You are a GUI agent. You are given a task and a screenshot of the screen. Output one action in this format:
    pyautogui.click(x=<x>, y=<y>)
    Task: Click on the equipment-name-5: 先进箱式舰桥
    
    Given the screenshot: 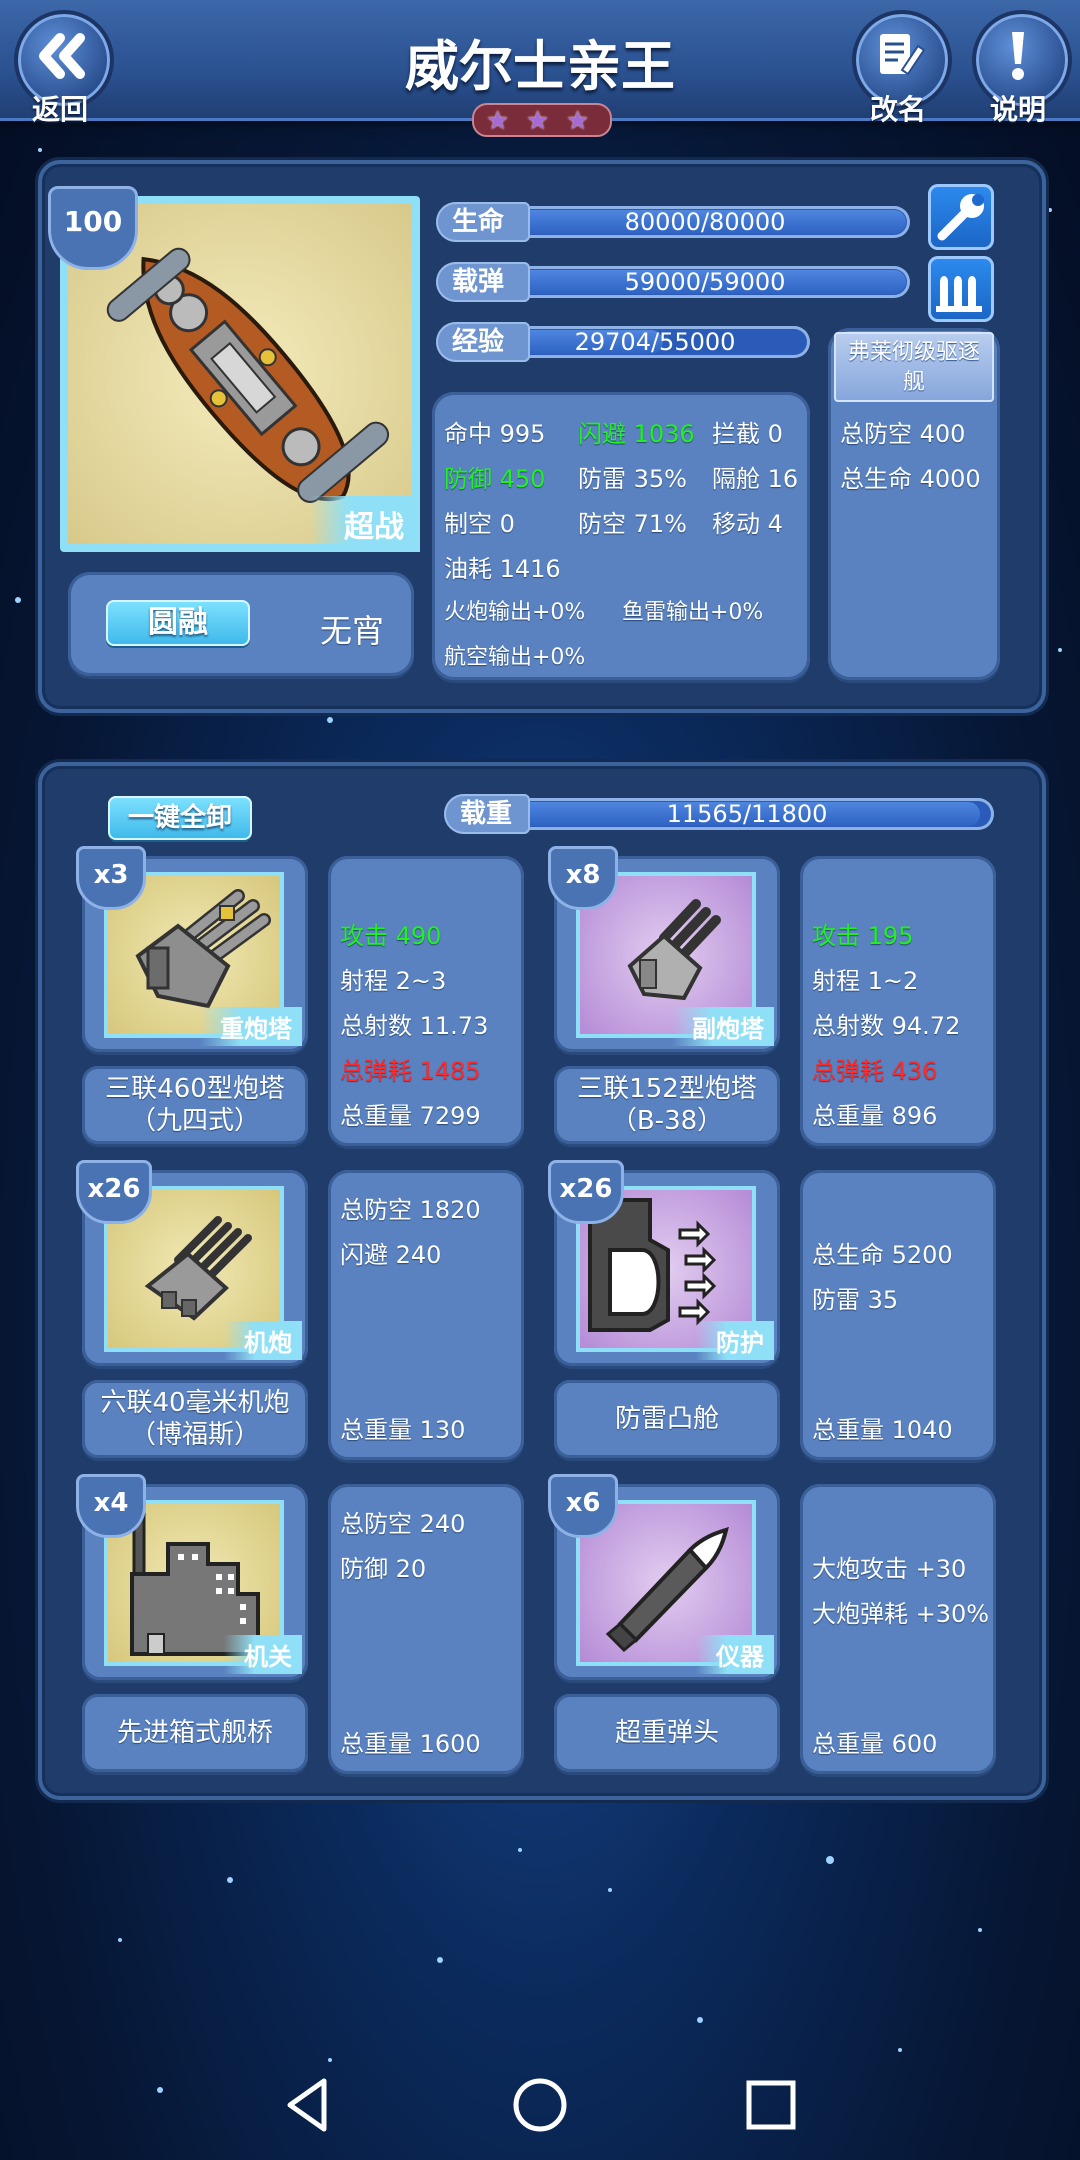 What is the action you would take?
    pyautogui.click(x=195, y=1733)
    